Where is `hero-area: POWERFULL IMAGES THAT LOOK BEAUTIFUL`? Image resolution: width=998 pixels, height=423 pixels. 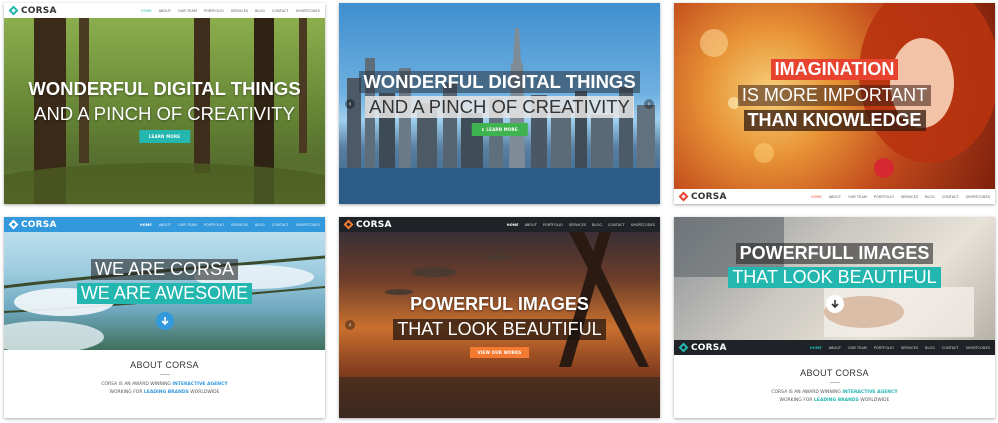 hero-area: POWERFULL IMAGES THAT LOOK BEAUTIFUL is located at coordinates (834, 278).